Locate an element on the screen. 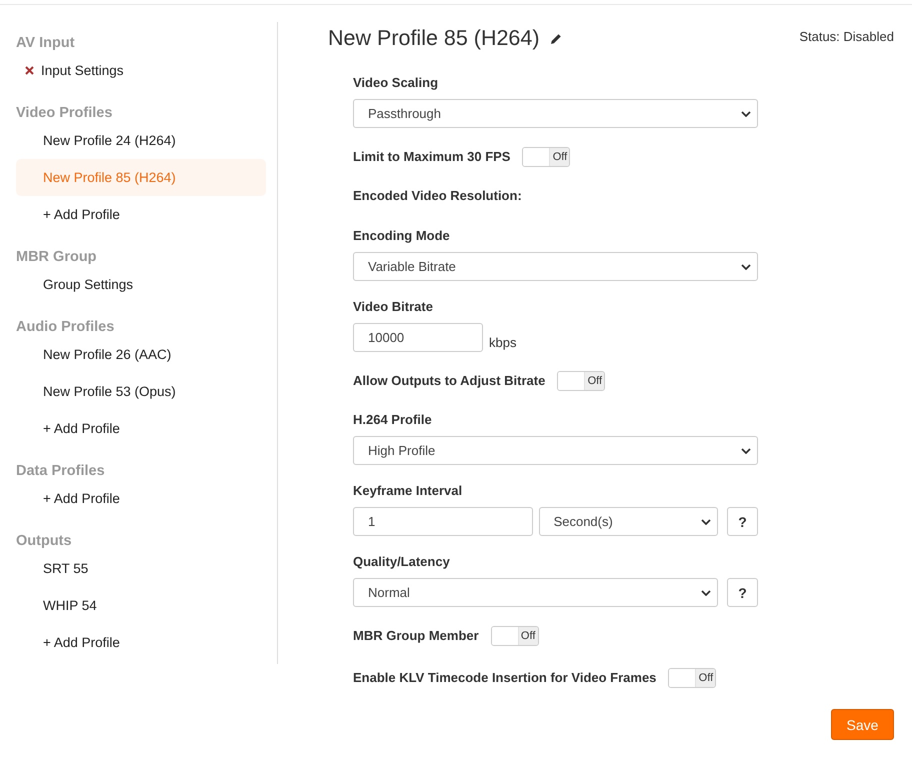 The width and height of the screenshot is (912, 759). field-label: Allow Outputs to Adjust Bitrate is located at coordinates (449, 381).